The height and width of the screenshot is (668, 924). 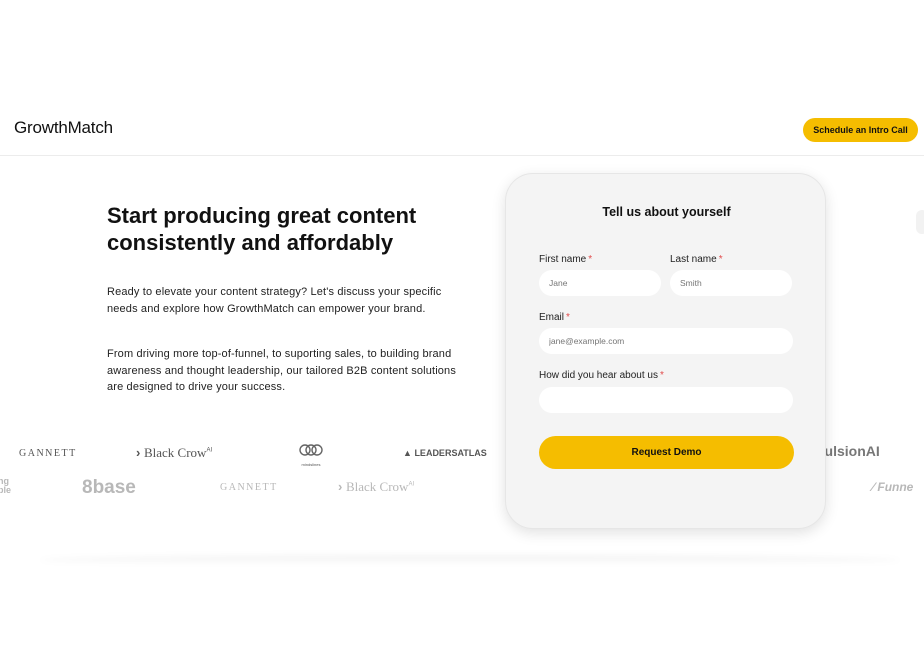 What do you see at coordinates (666, 212) in the screenshot?
I see `form-title: Tell us about yourself` at bounding box center [666, 212].